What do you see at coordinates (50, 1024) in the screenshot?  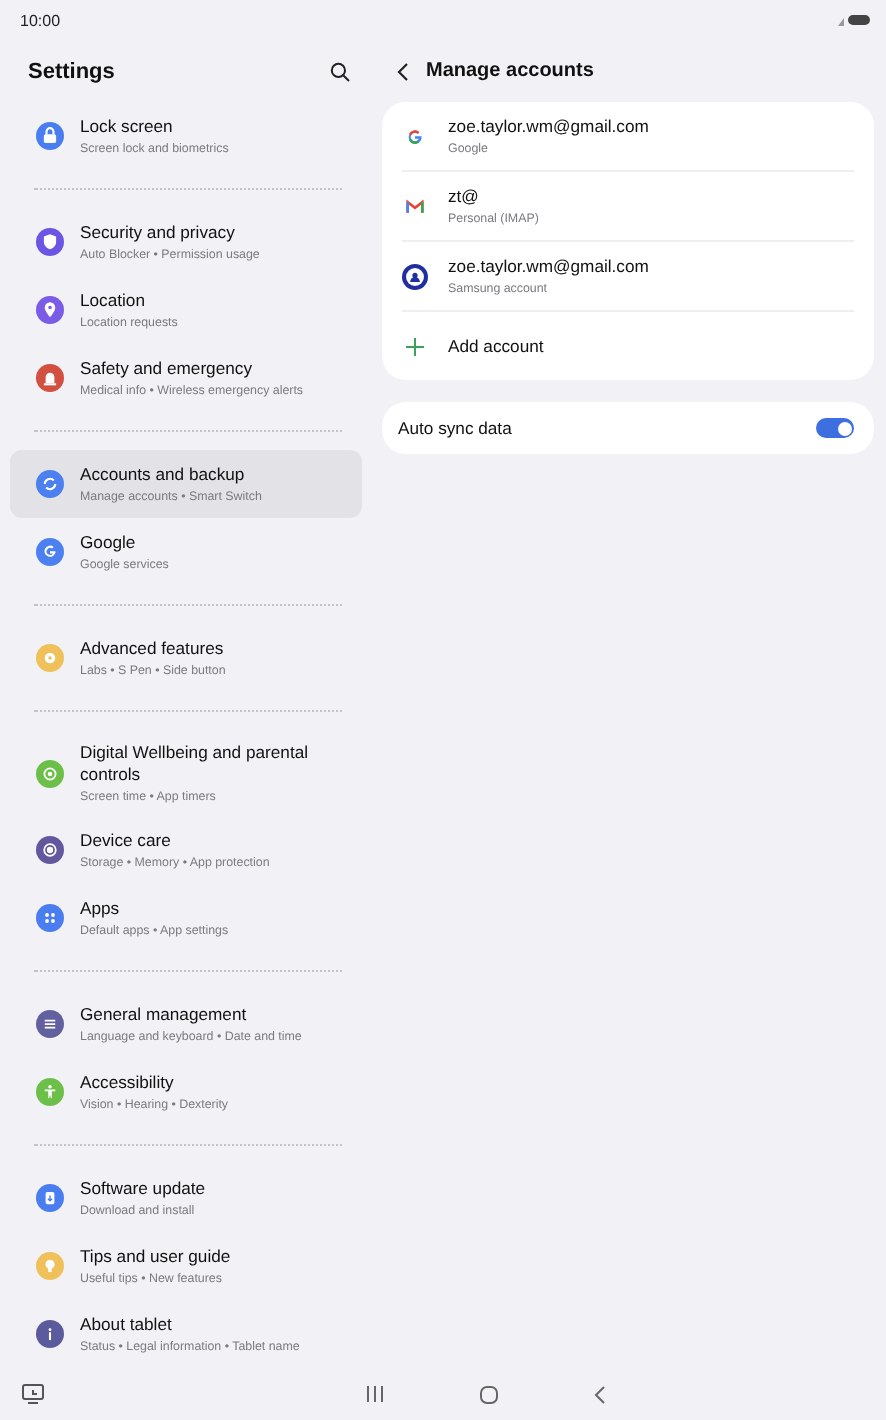 I see `sliders-icon` at bounding box center [50, 1024].